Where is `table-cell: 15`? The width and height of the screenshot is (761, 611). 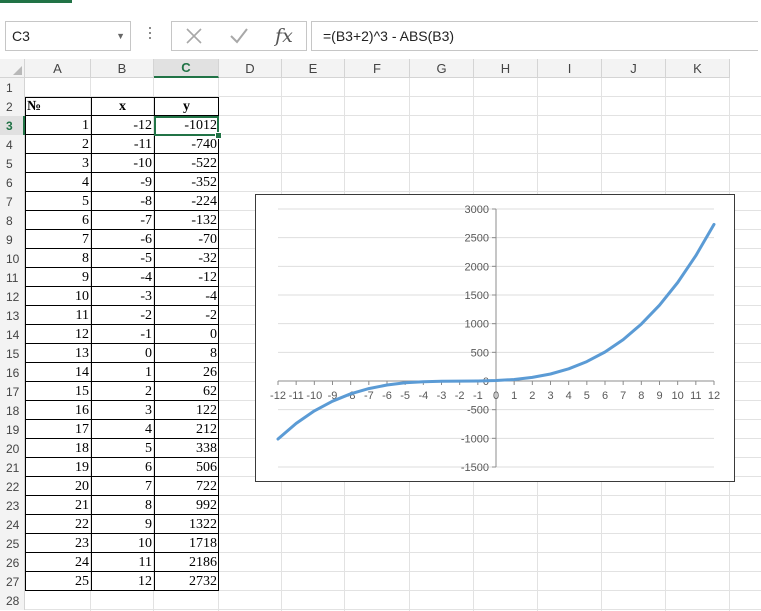 table-cell: 15 is located at coordinates (58, 391).